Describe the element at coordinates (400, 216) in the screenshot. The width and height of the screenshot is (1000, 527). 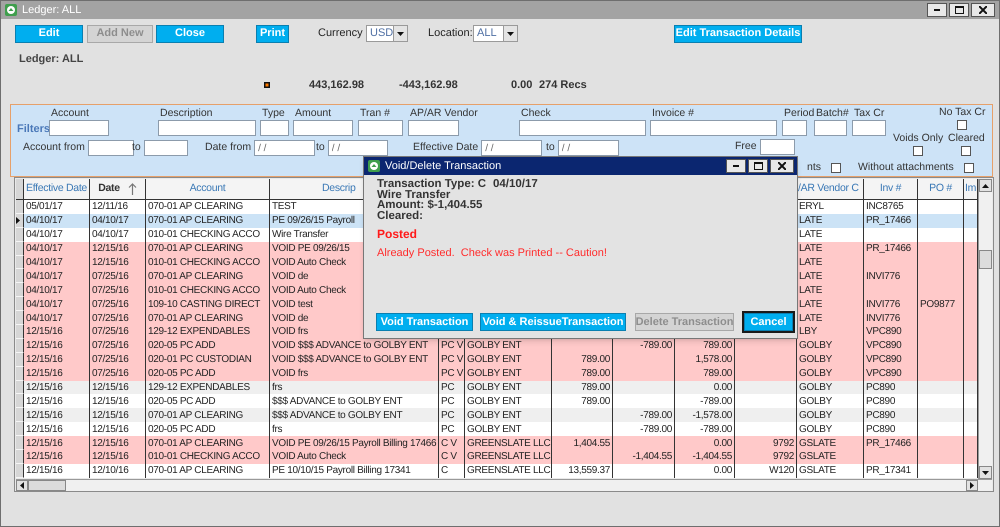
I see `cleared-label: Cleared:` at that location.